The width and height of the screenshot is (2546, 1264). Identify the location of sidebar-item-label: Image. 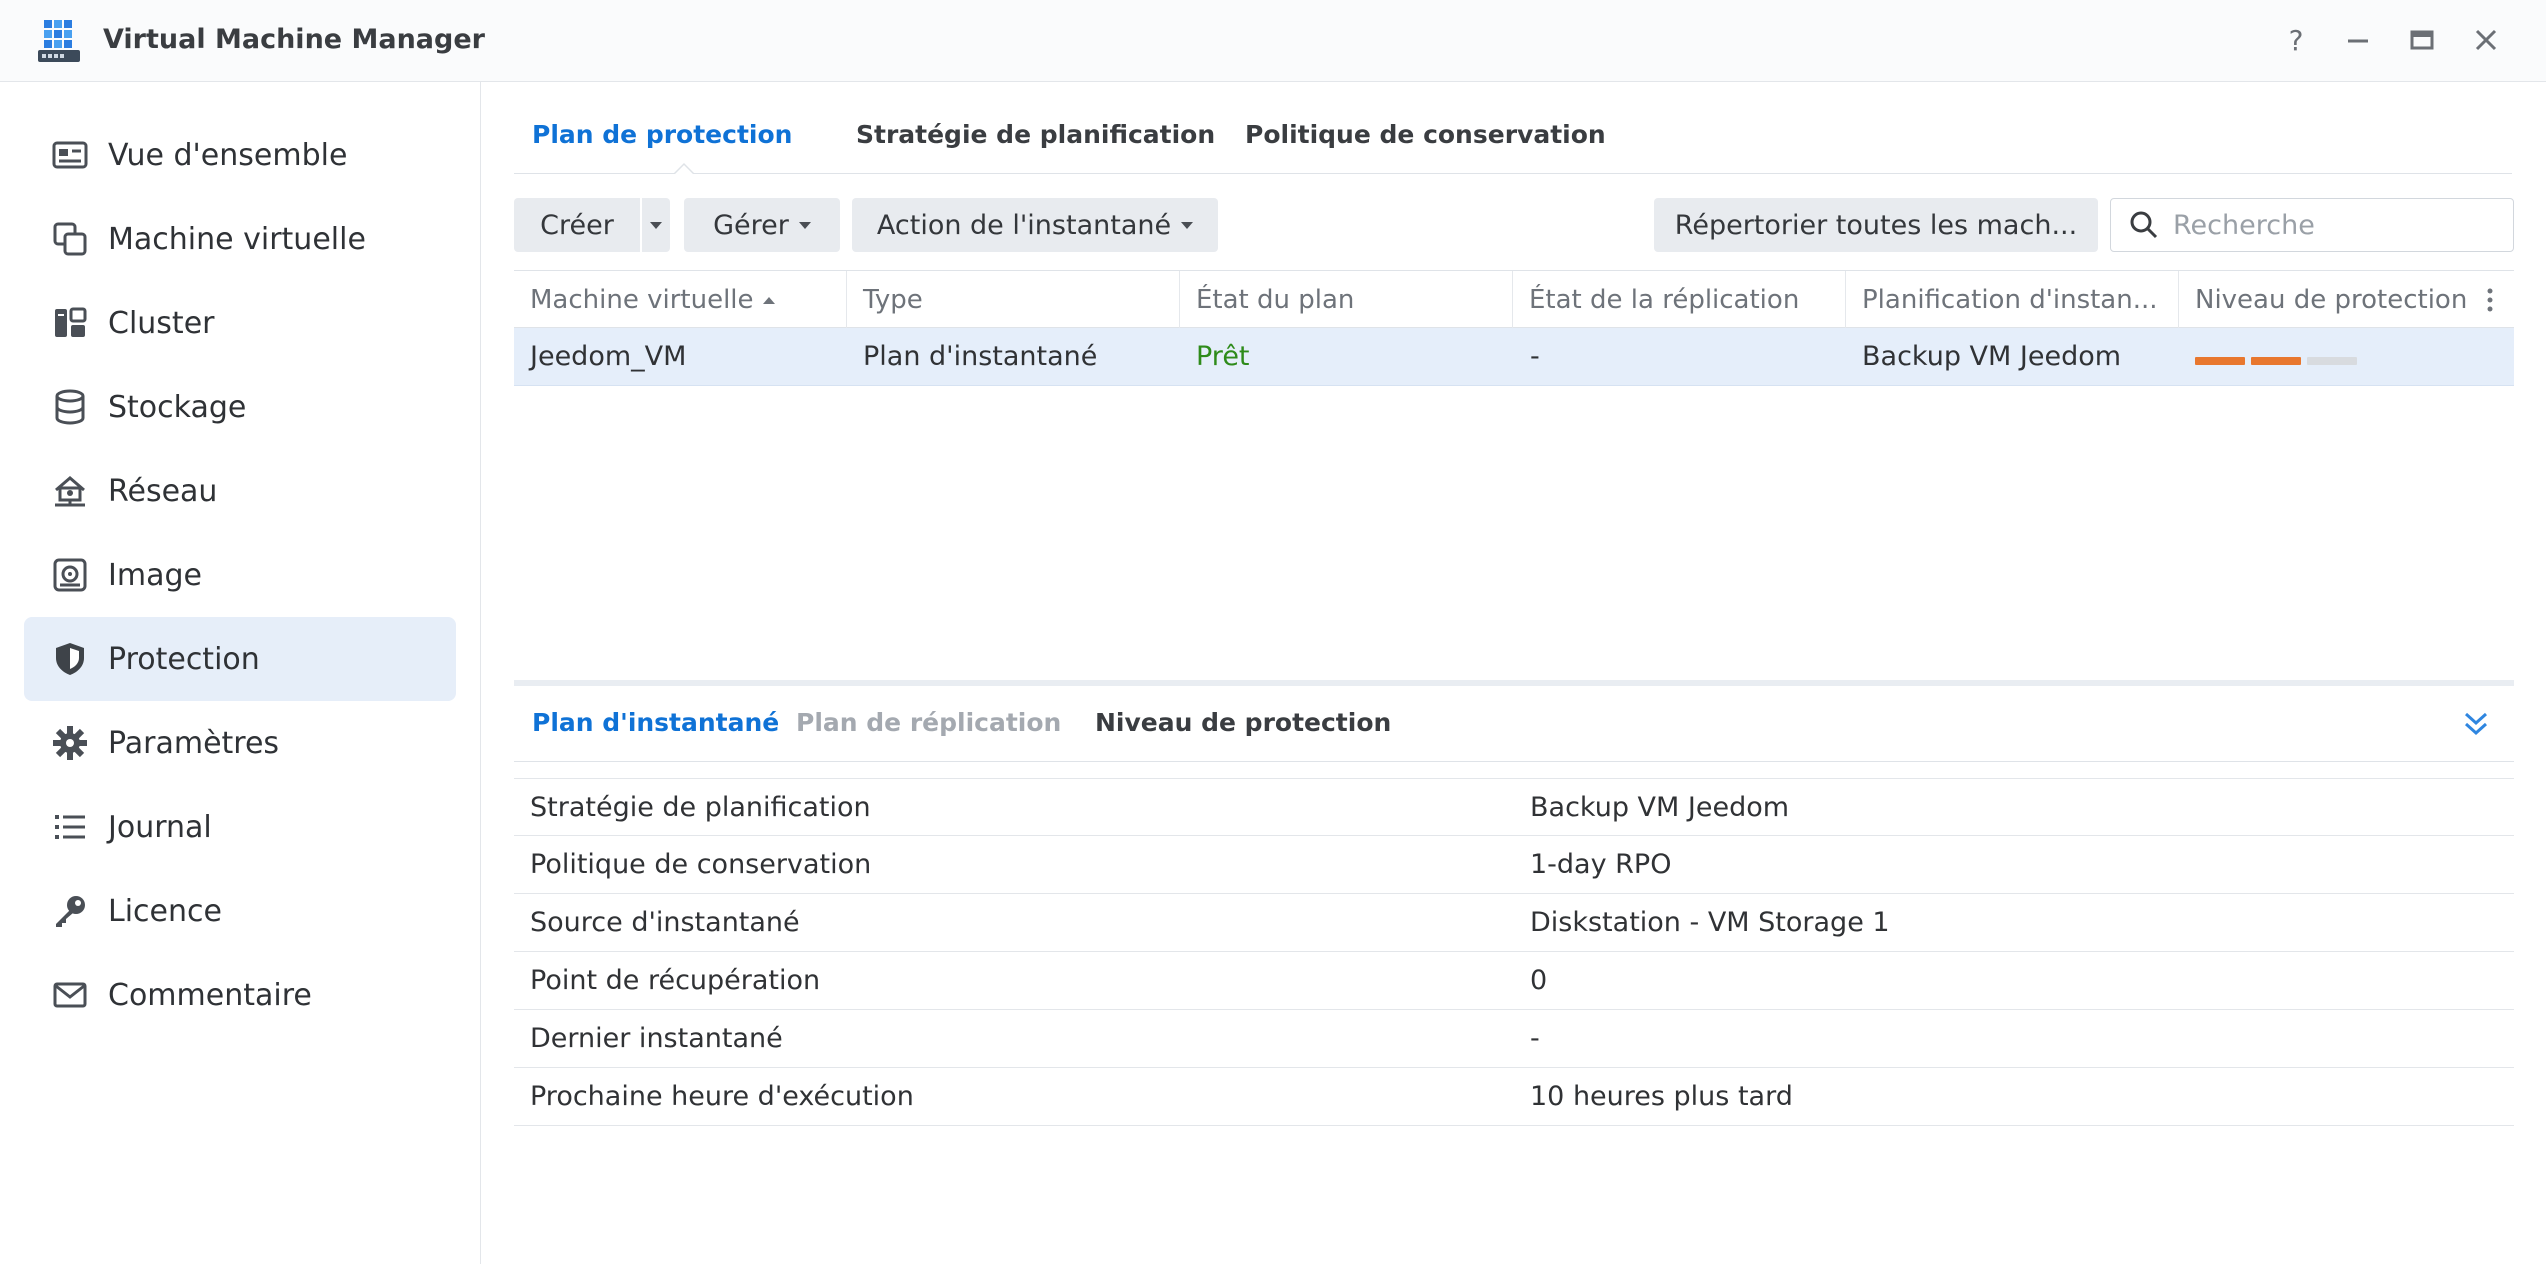
(155, 575).